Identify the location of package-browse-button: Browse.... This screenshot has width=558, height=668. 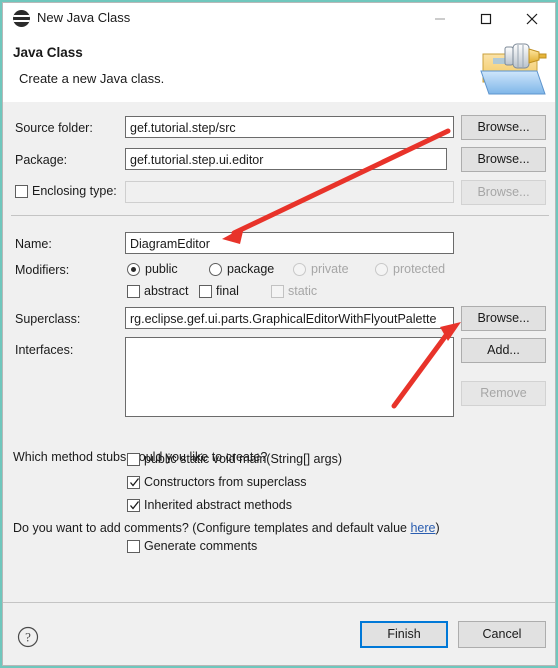
(503, 159).